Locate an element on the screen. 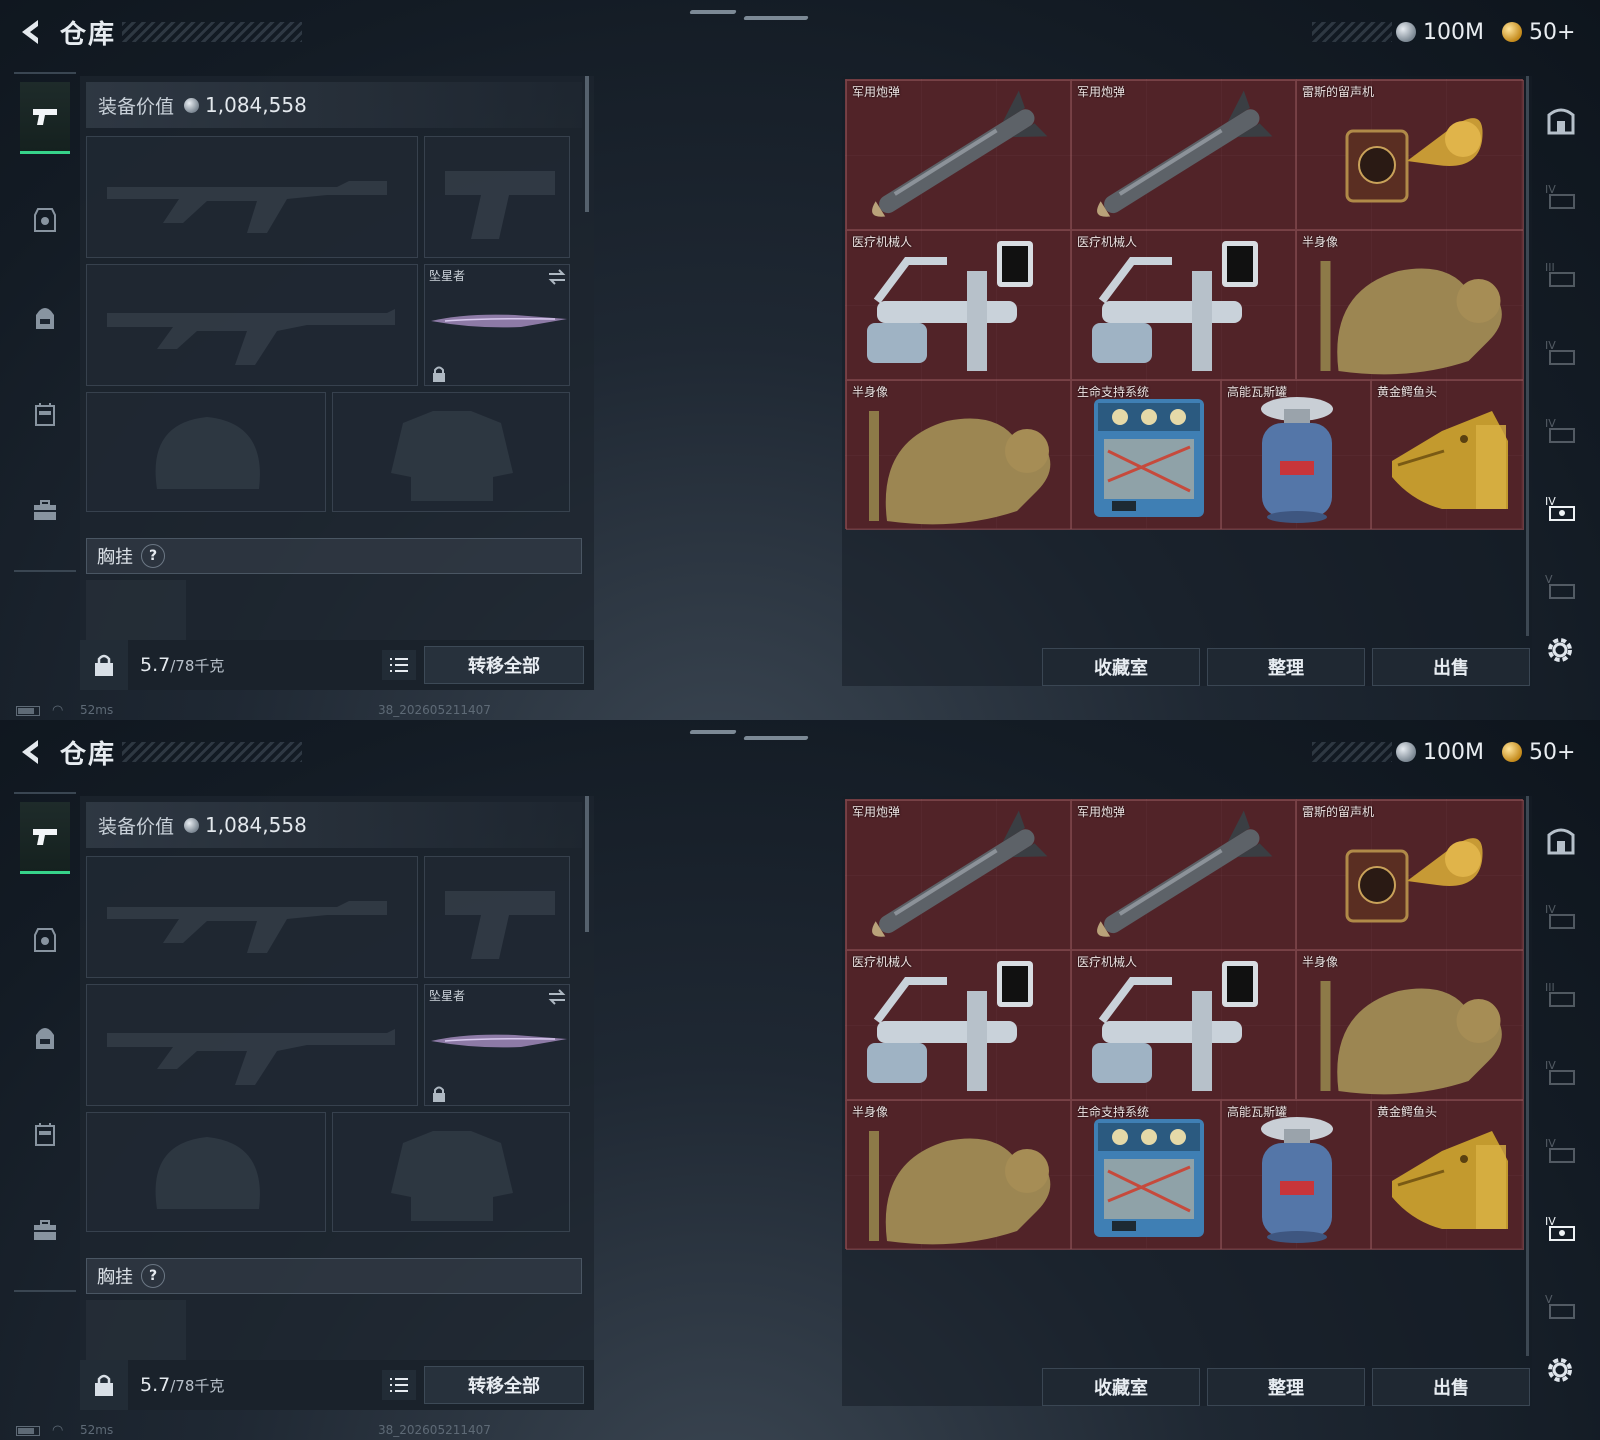  silver-currency: 100M is located at coordinates (1440, 32).